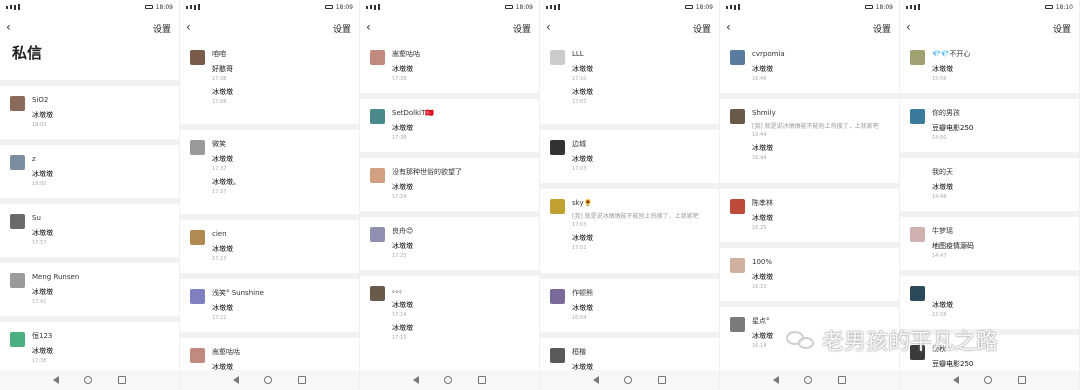 Image resolution: width=1080 pixels, height=390 pixels. I want to click on conversation-row: 边城 冰墩墩 17:03, so click(629, 156).